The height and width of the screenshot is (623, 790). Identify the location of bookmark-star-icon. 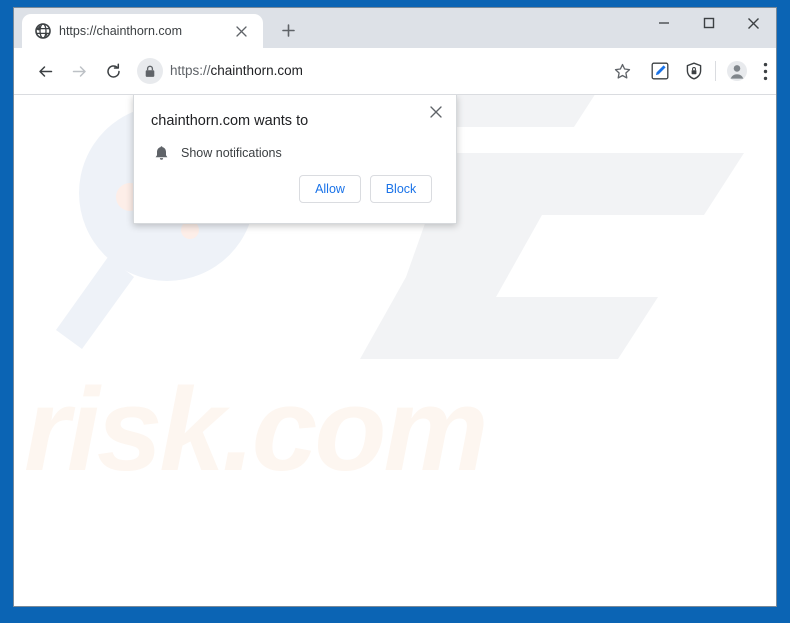
(622, 71).